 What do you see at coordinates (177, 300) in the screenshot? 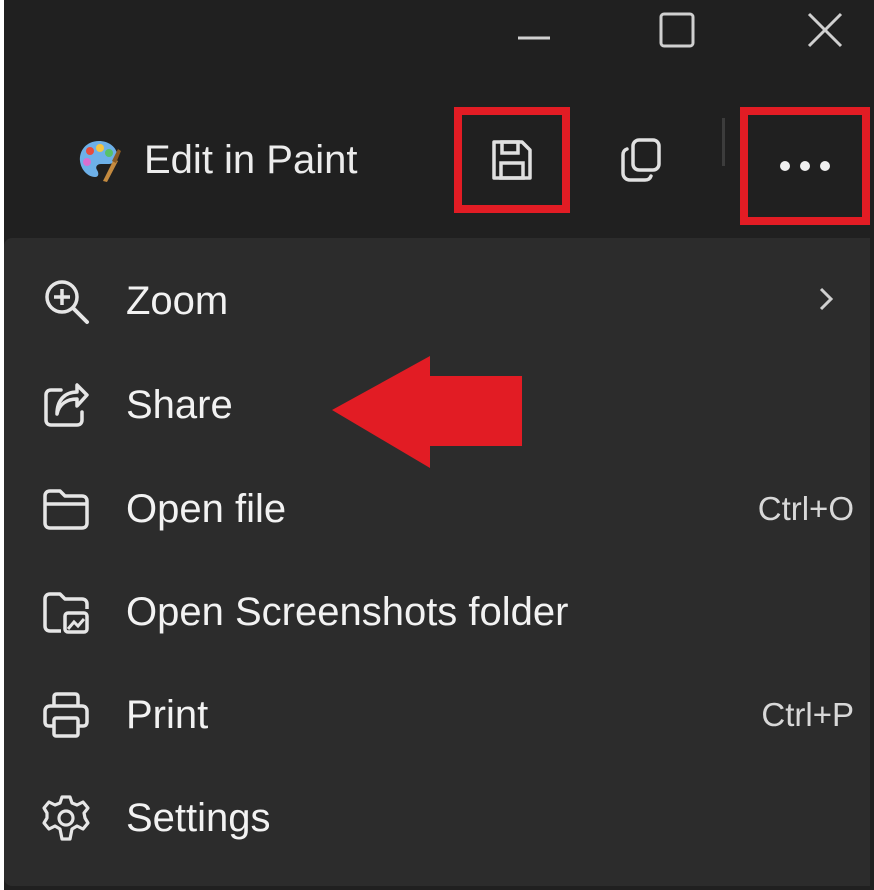
I see `menu-item-label: Zoom` at bounding box center [177, 300].